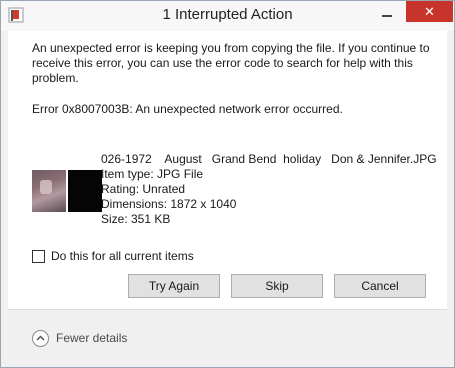  I want to click on try-again-button: Try Again, so click(174, 286).